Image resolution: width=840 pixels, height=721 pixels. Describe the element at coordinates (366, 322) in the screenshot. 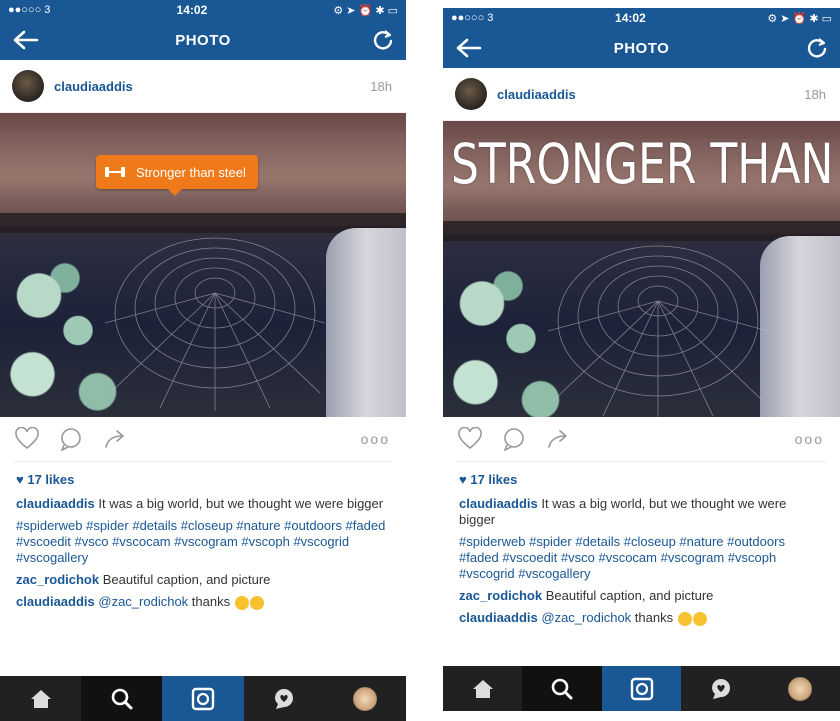

I see `photo-rock` at that location.